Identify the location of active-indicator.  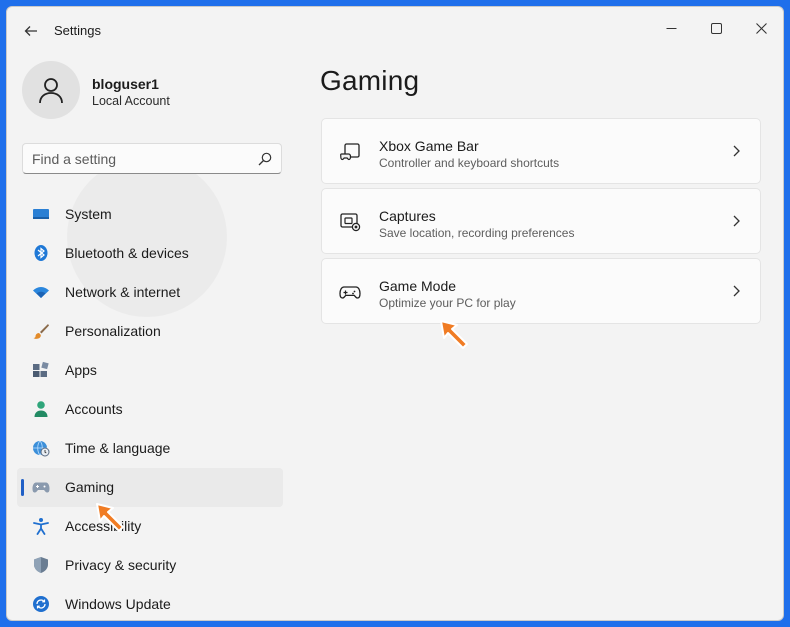
(22, 487).